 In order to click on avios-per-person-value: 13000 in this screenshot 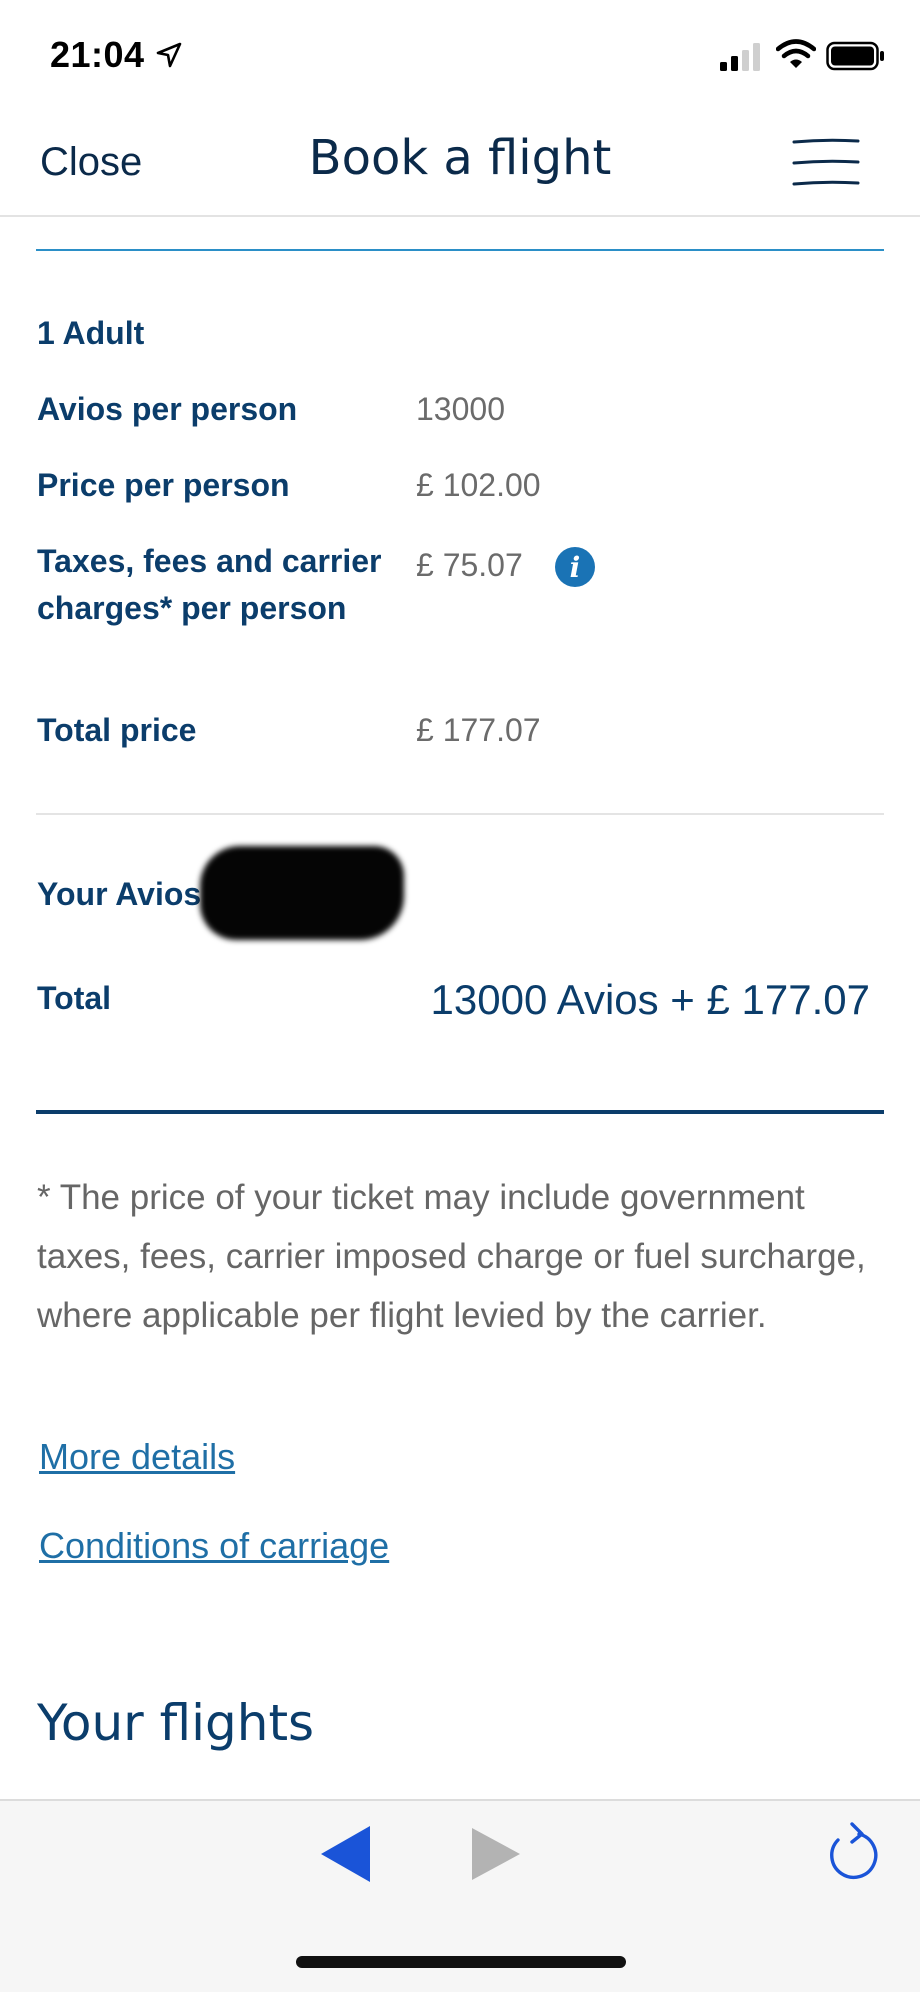, I will do `click(460, 409)`.